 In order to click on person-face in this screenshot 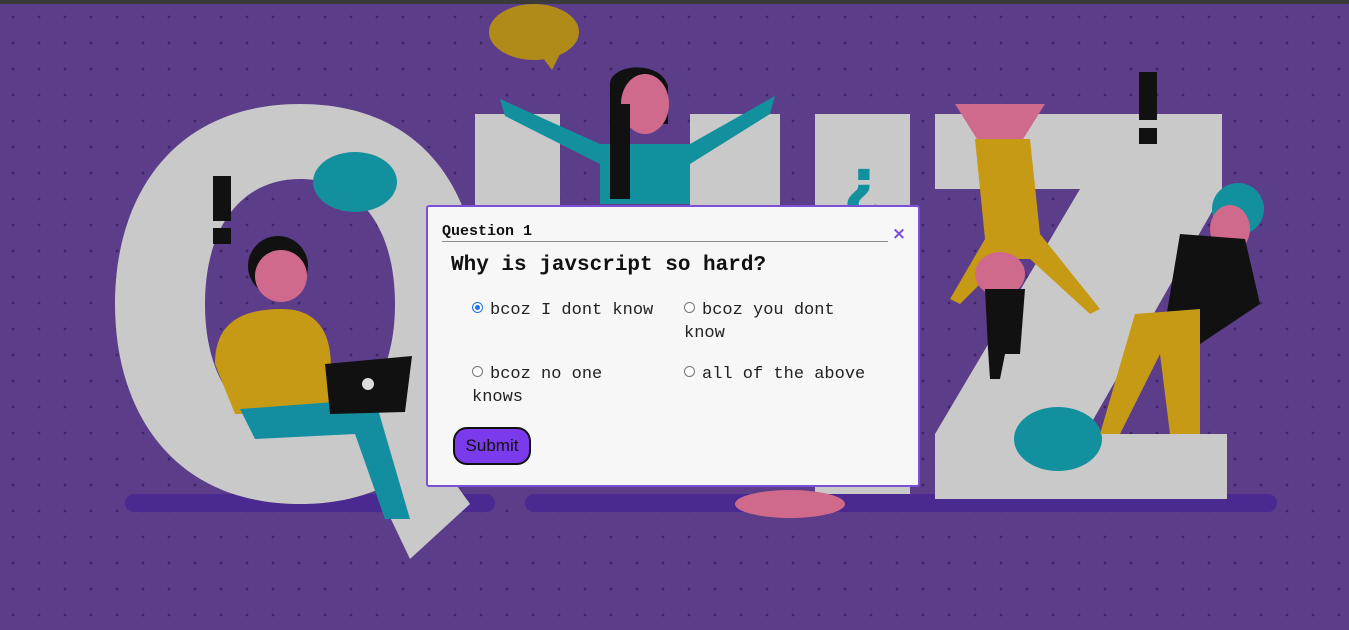, I will do `click(281, 276)`.